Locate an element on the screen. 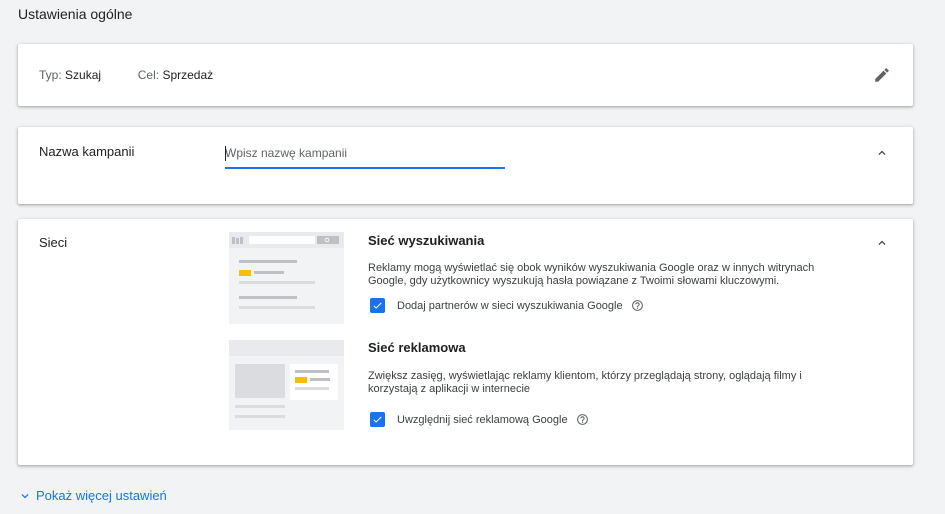 Image resolution: width=945 pixels, height=514 pixels. page-title: Ustawienia ogólne is located at coordinates (75, 14).